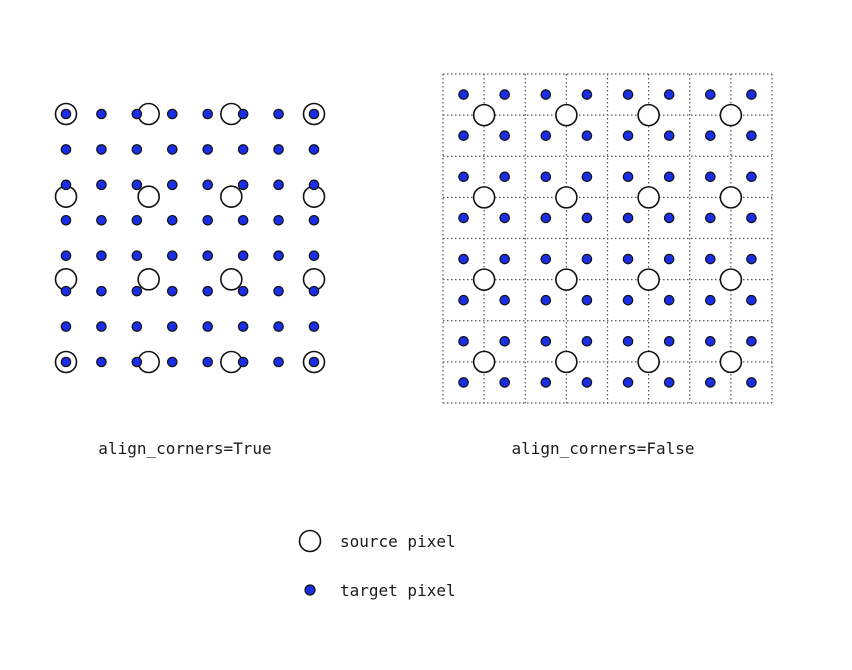  What do you see at coordinates (184, 448) in the screenshot?
I see `caption-align-corners-true: align_corners=True` at bounding box center [184, 448].